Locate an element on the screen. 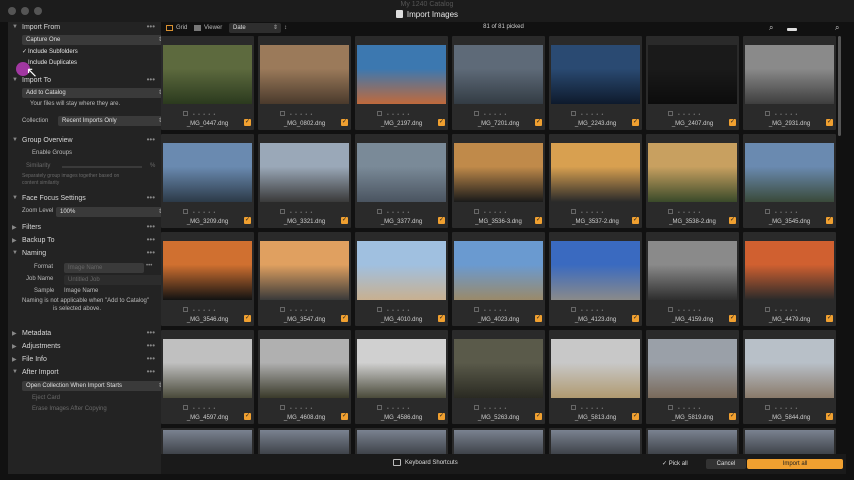 This screenshot has width=854, height=480. cancel-button: Cancel is located at coordinates (726, 464).